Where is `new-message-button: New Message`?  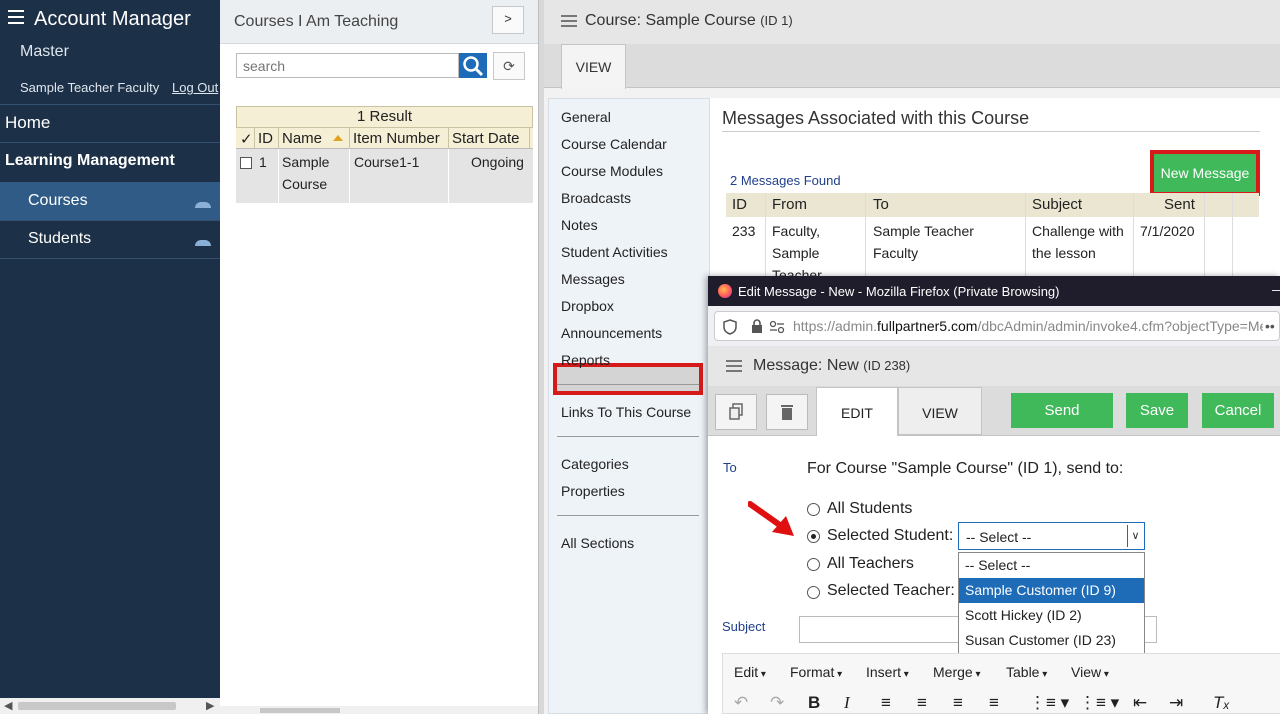
new-message-button: New Message is located at coordinates (1205, 173).